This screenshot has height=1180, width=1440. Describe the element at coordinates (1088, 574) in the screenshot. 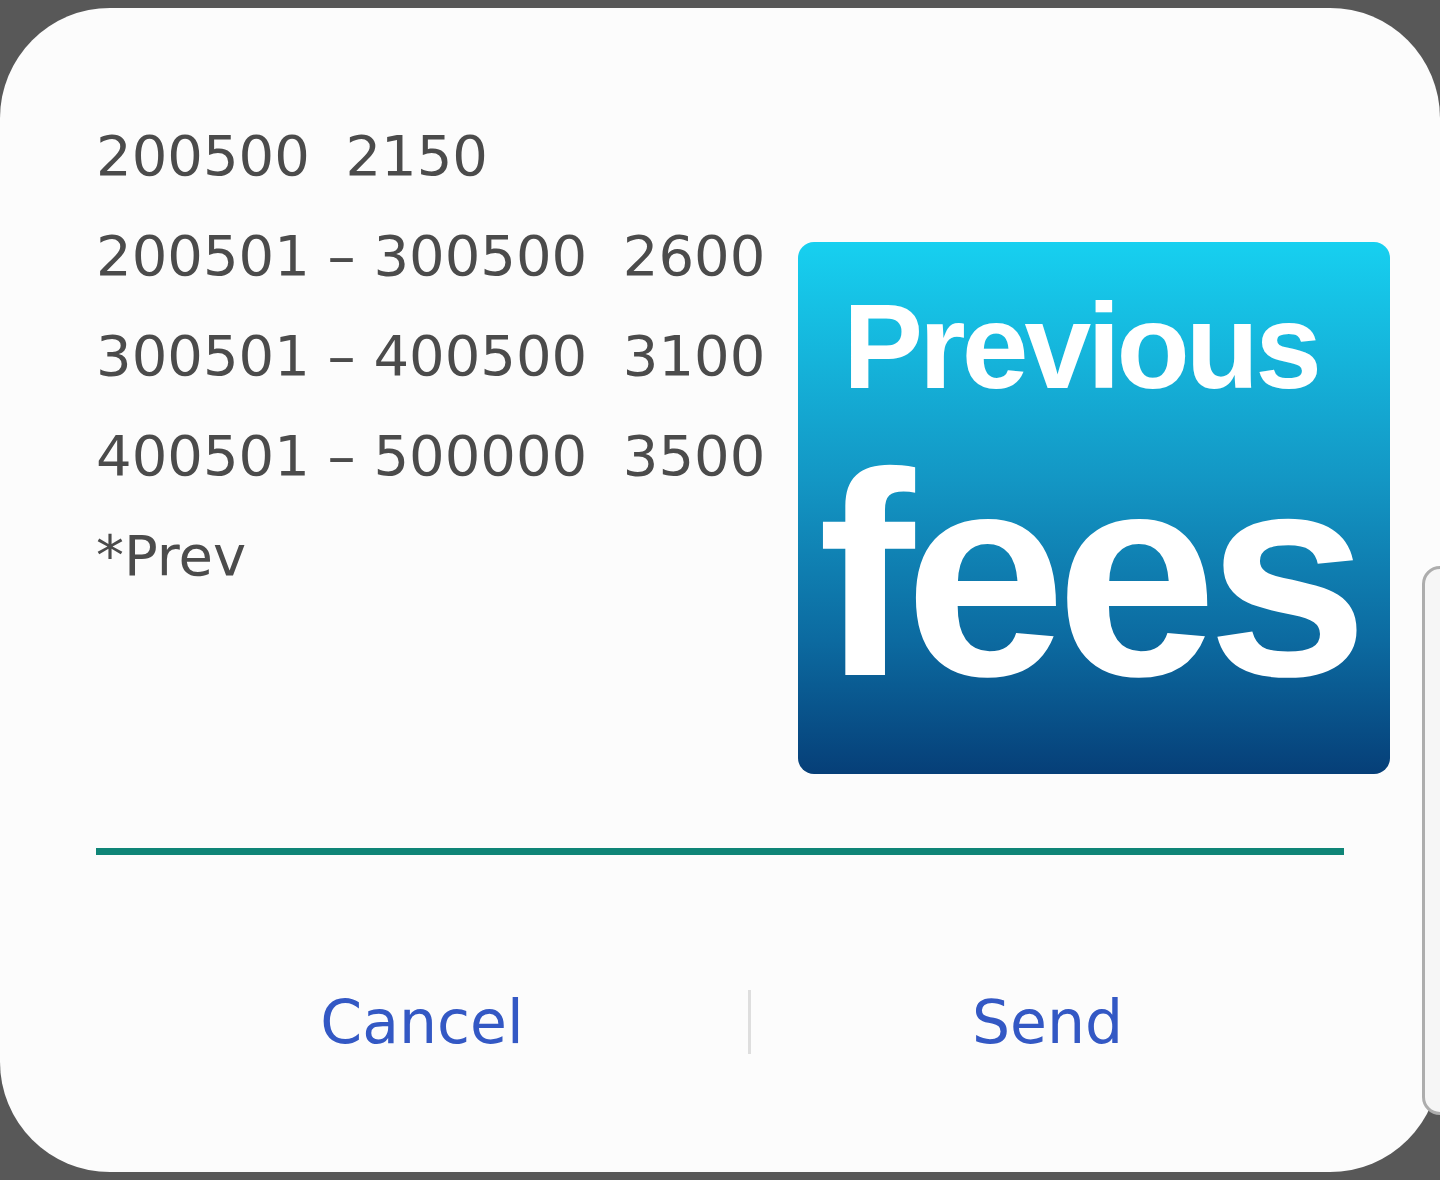

I see `graphic-headline: fees` at that location.